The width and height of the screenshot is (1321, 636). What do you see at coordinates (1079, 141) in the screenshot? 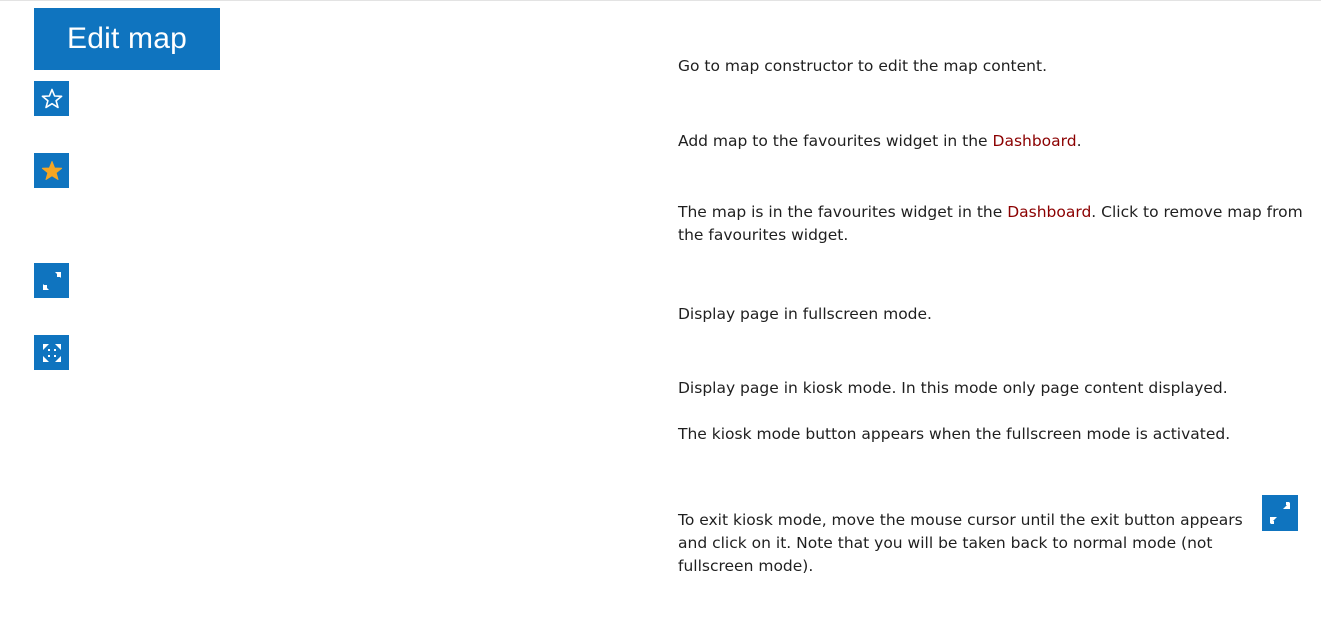
I see `add-favourite-text-end: .` at bounding box center [1079, 141].